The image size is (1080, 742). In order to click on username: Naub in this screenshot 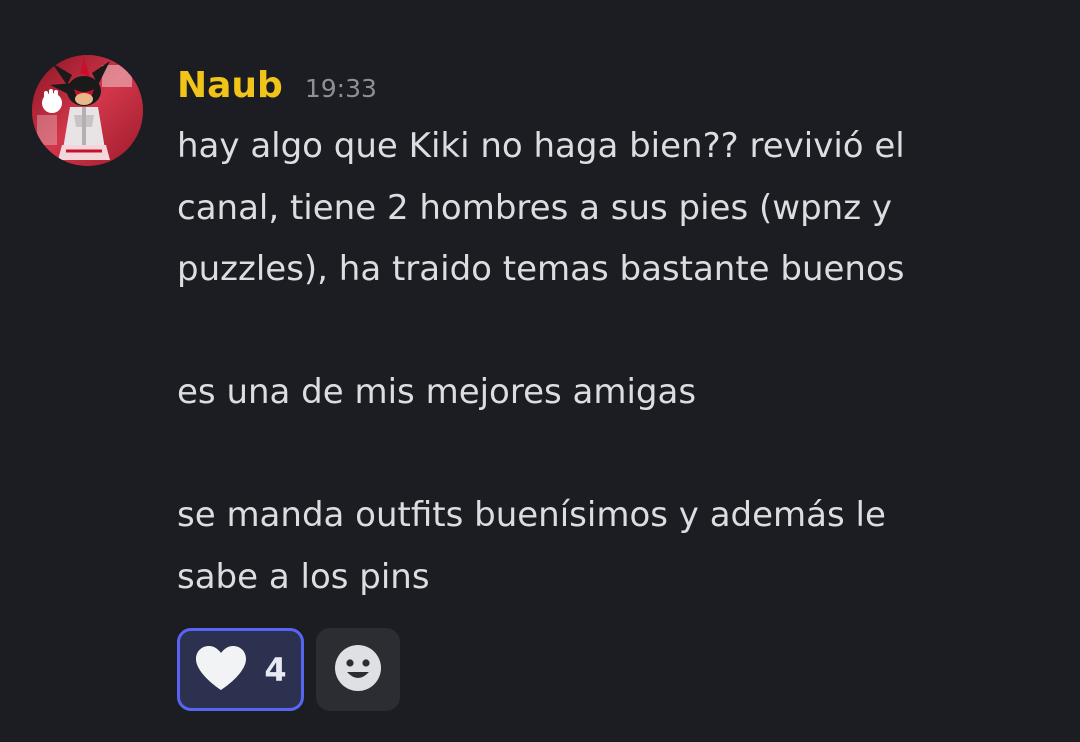, I will do `click(230, 86)`.